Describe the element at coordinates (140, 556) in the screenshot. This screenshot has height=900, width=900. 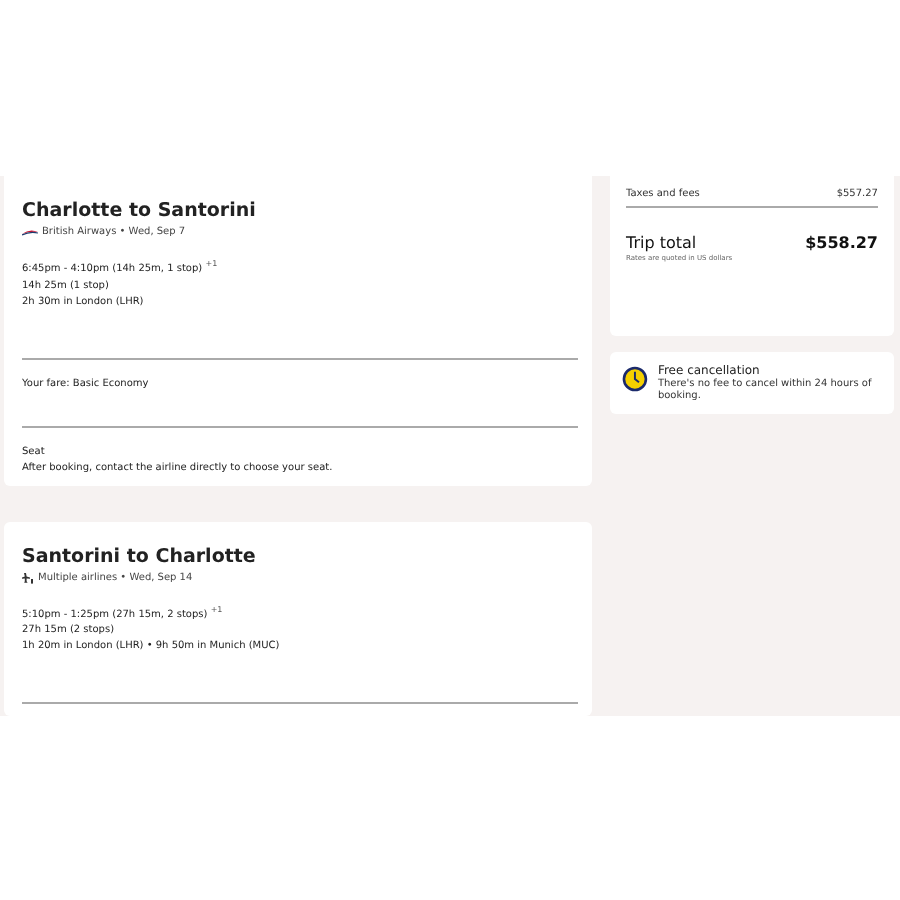
I see `flight-title: Santorini to Charlotte` at that location.